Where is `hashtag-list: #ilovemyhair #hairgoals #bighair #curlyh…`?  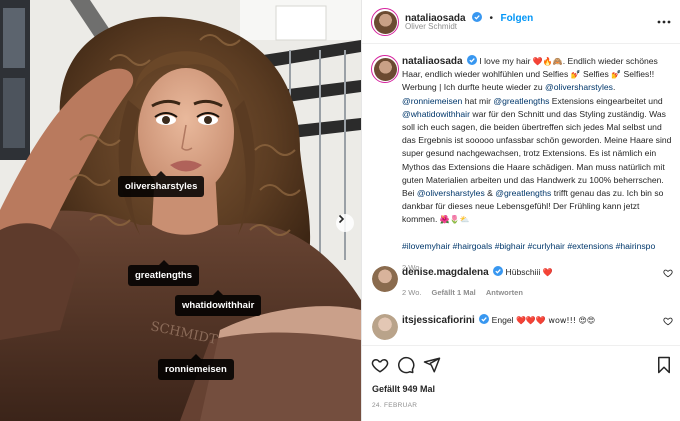 hashtag-list: #ilovemyhair #hairgoals #bighair #curlyh… is located at coordinates (538, 246).